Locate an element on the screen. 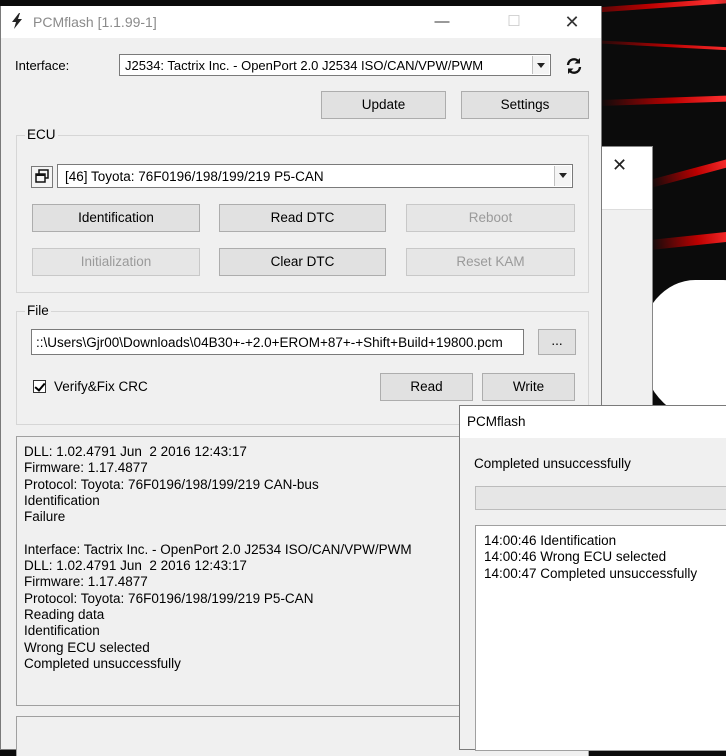 The image size is (726, 756). dialog-status: Completed unsuccessfully is located at coordinates (552, 463).